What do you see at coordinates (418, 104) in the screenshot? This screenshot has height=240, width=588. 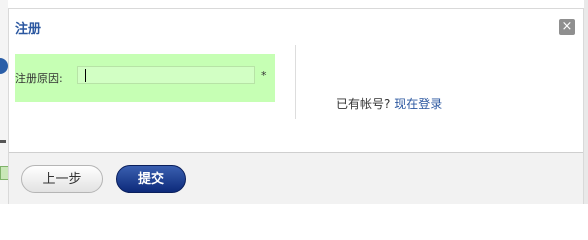 I see `login-link: 现在登录` at bounding box center [418, 104].